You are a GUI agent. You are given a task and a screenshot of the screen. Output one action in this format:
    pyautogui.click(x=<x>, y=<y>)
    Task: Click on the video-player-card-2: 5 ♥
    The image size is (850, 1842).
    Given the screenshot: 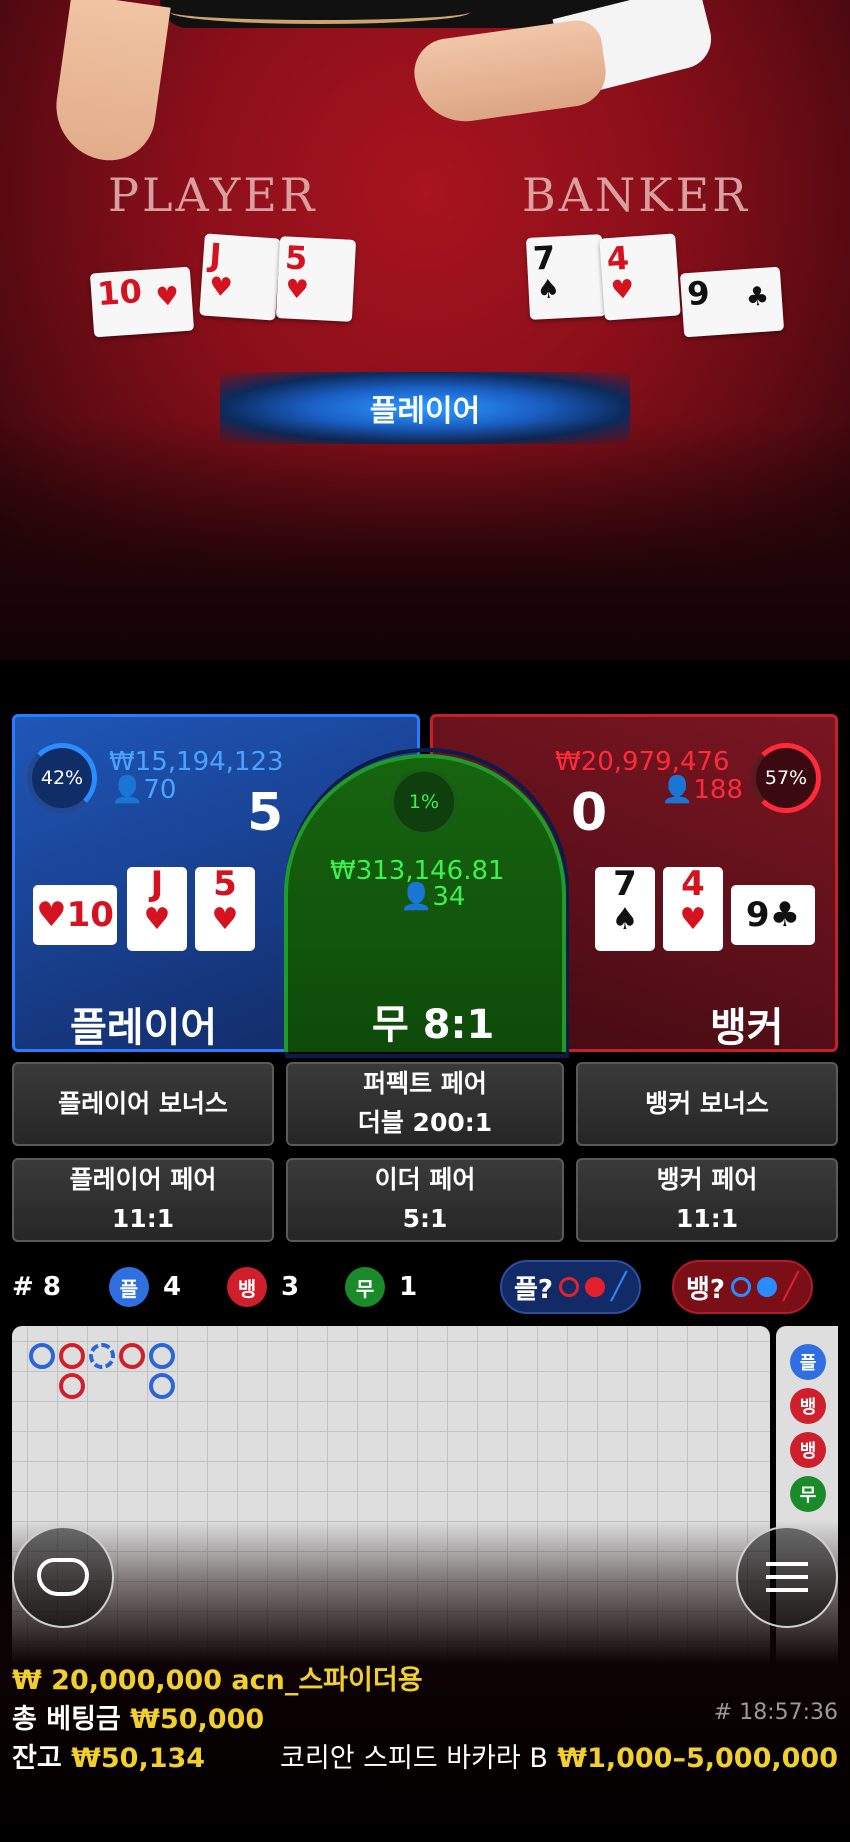 What is the action you would take?
    pyautogui.click(x=316, y=279)
    